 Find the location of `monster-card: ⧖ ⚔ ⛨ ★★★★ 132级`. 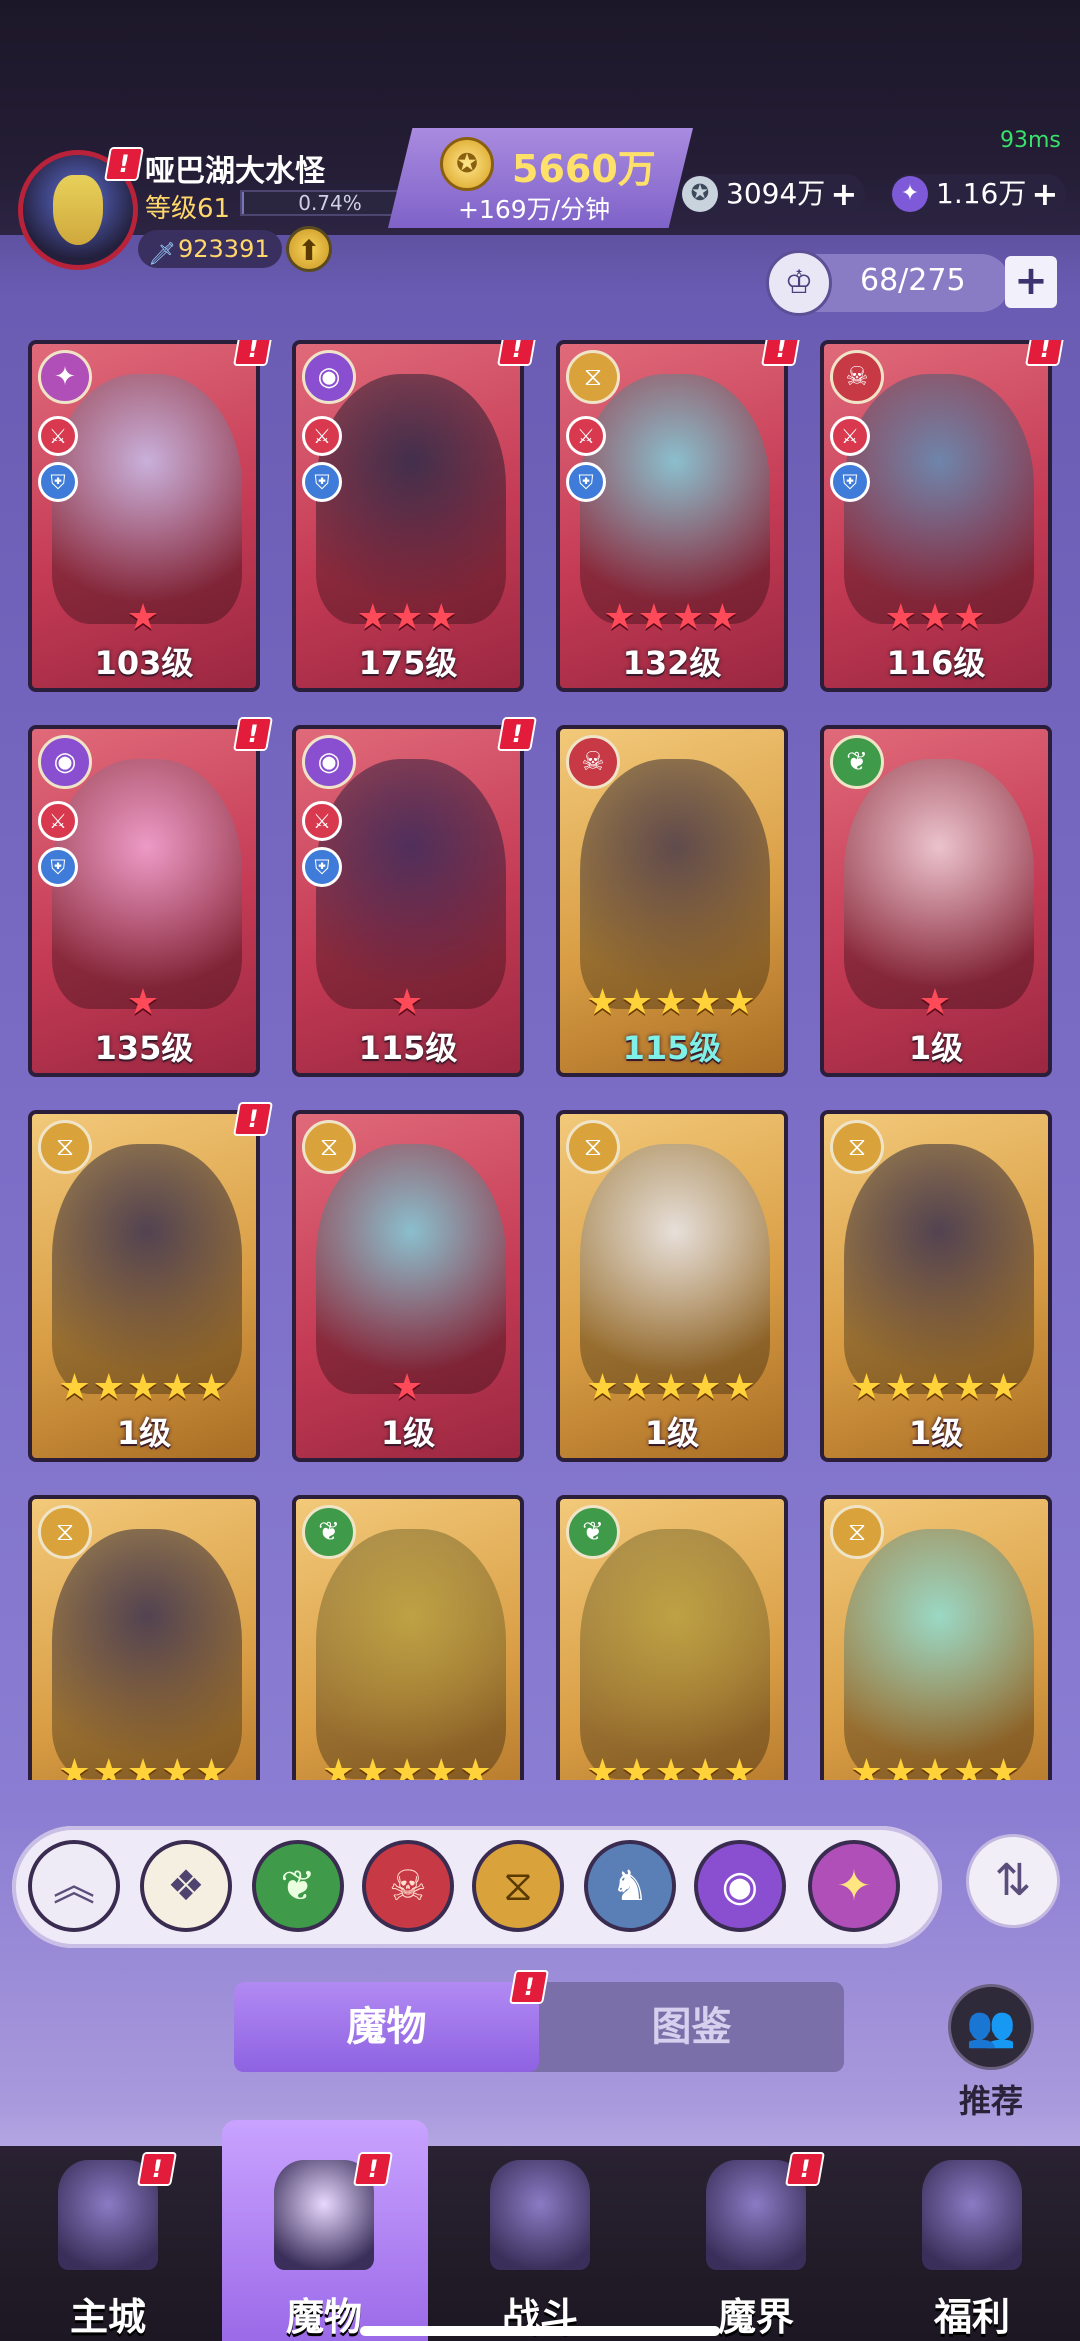

monster-card: ⧖ ⚔ ⛨ ★★★★ 132级 is located at coordinates (672, 516).